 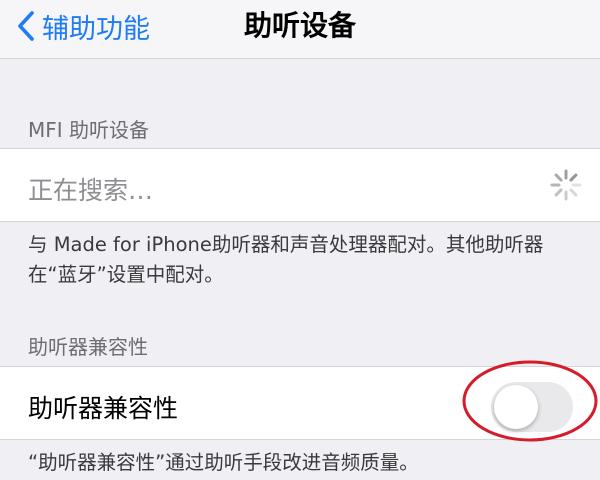 What do you see at coordinates (566, 185) in the screenshot?
I see `activity-spinner-icon` at bounding box center [566, 185].